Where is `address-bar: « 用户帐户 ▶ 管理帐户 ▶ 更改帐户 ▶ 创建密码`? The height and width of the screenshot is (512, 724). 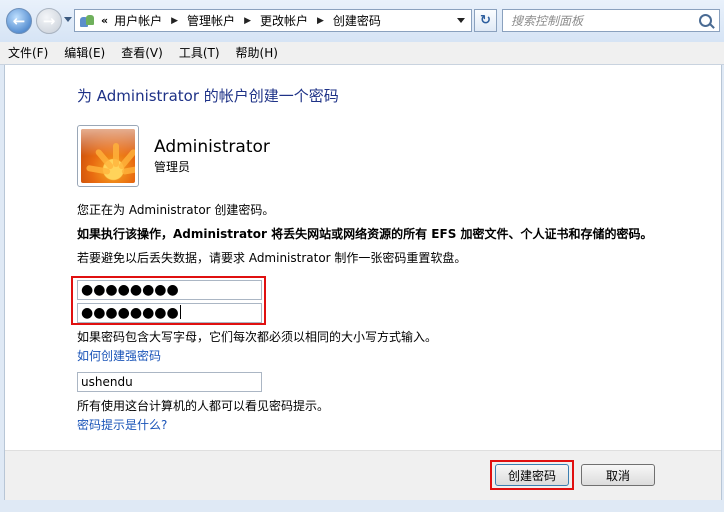 address-bar: « 用户帐户 ▶ 管理帐户 ▶ 更改帐户 ▶ 创建密码 is located at coordinates (273, 20).